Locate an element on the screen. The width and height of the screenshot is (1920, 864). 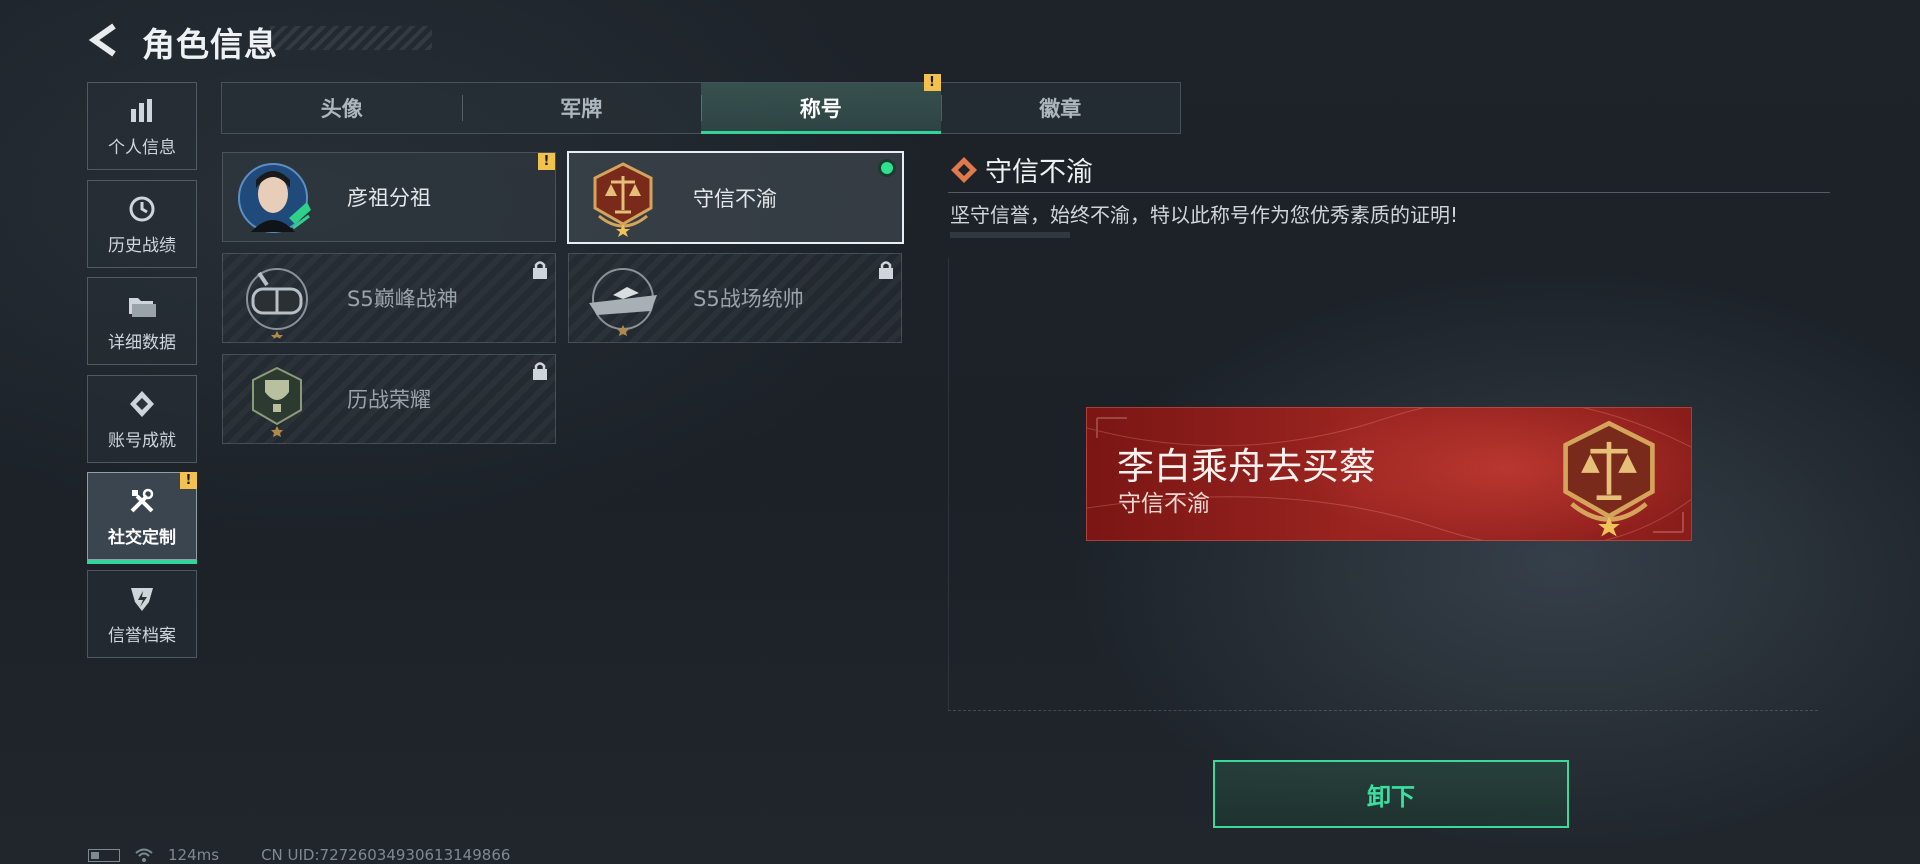
tools-icon is located at coordinates (142, 501).